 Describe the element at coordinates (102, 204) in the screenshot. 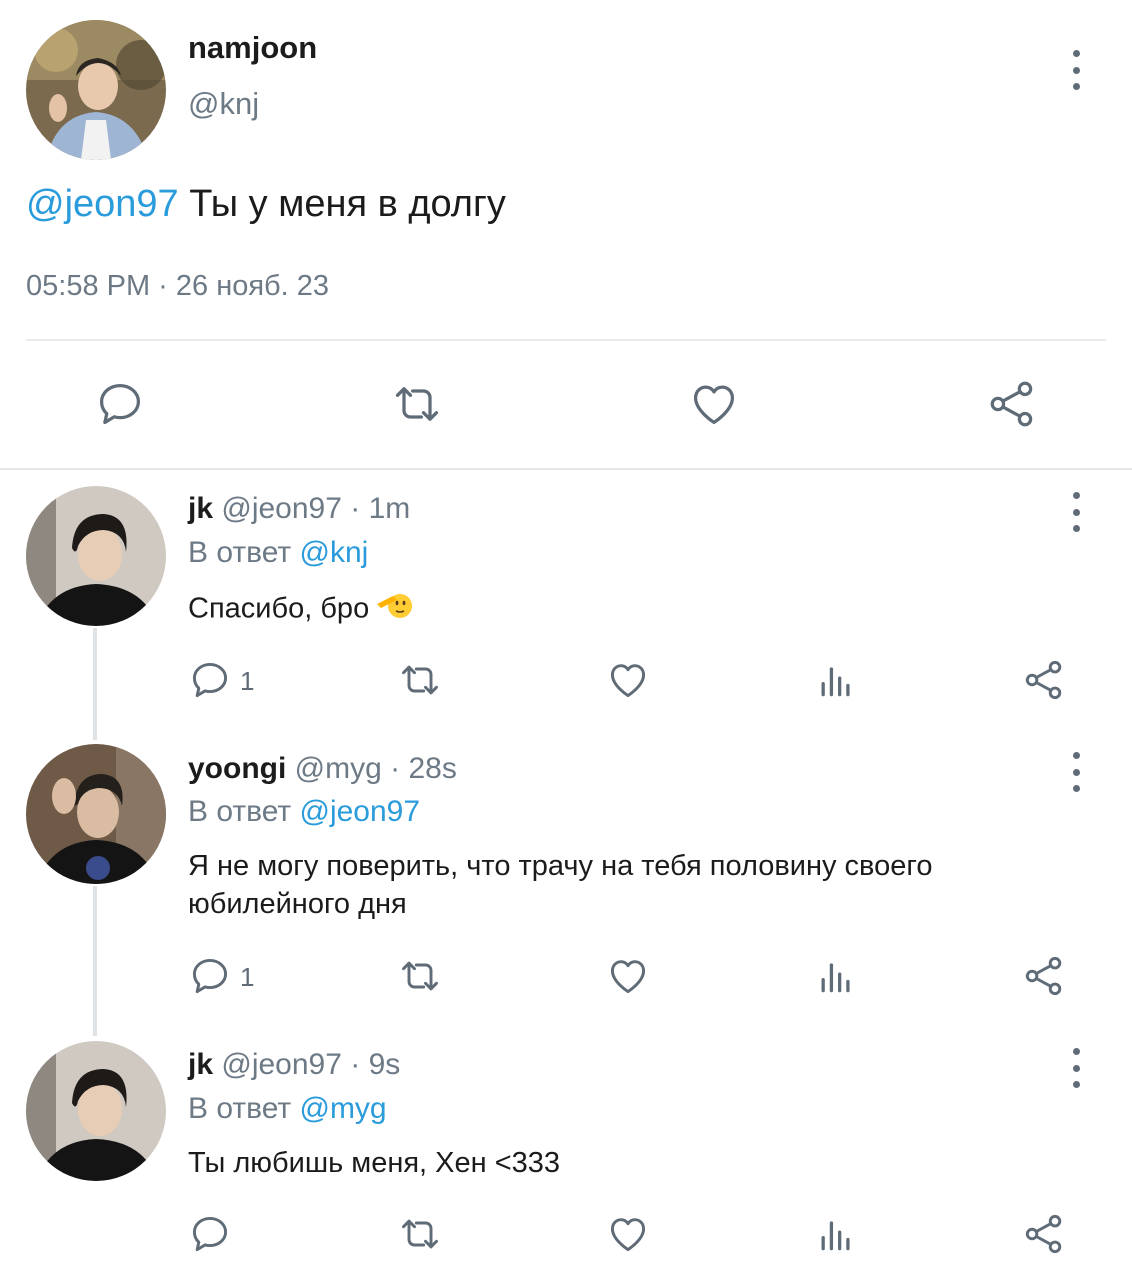

I see `mention-link: @jeon97` at that location.